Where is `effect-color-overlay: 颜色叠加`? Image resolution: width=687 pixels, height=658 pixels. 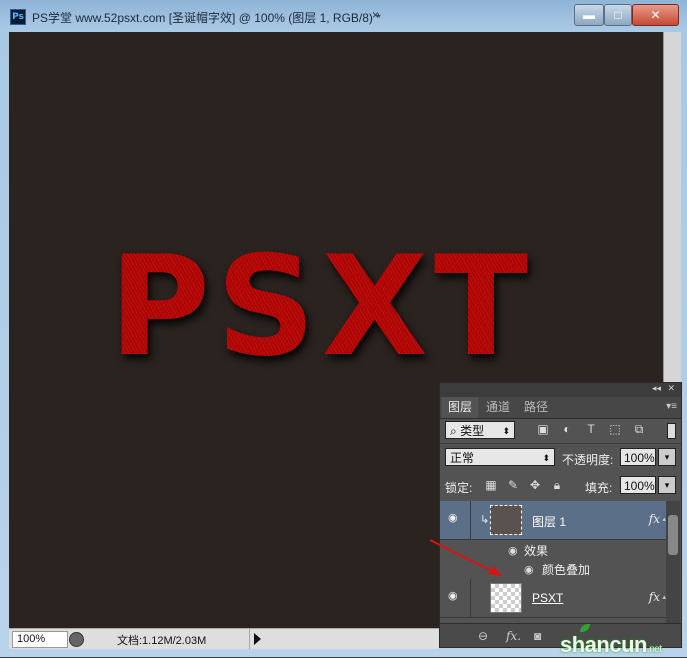 effect-color-overlay: 颜色叠加 is located at coordinates (566, 570).